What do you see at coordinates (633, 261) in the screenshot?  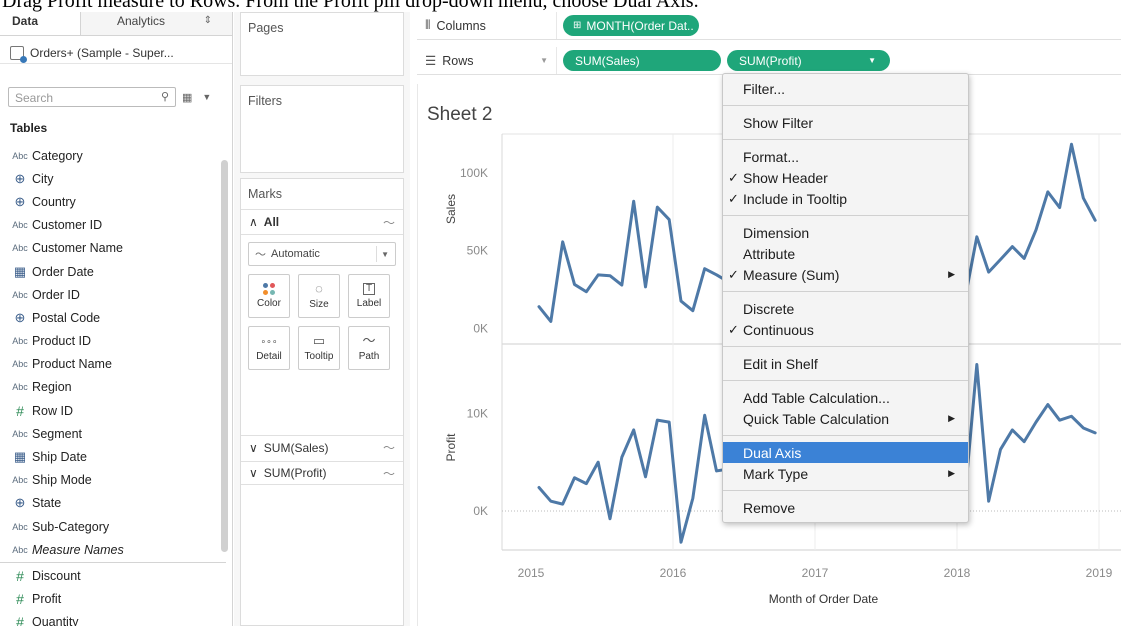 I see `sales-line-segment` at bounding box center [633, 261].